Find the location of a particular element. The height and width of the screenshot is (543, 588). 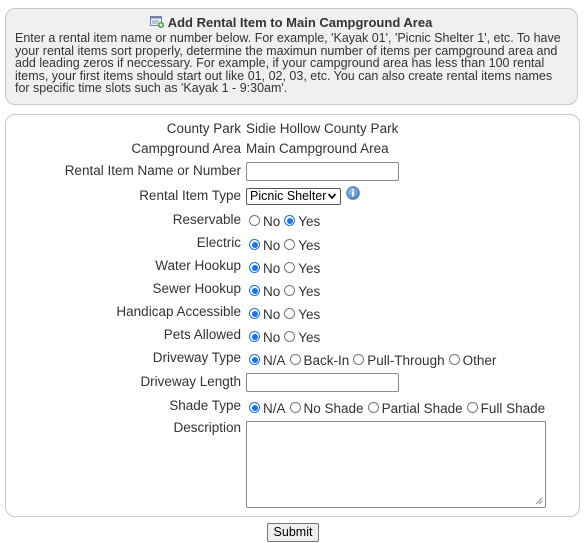

electric-radio-group: No Yes is located at coordinates (286, 244).